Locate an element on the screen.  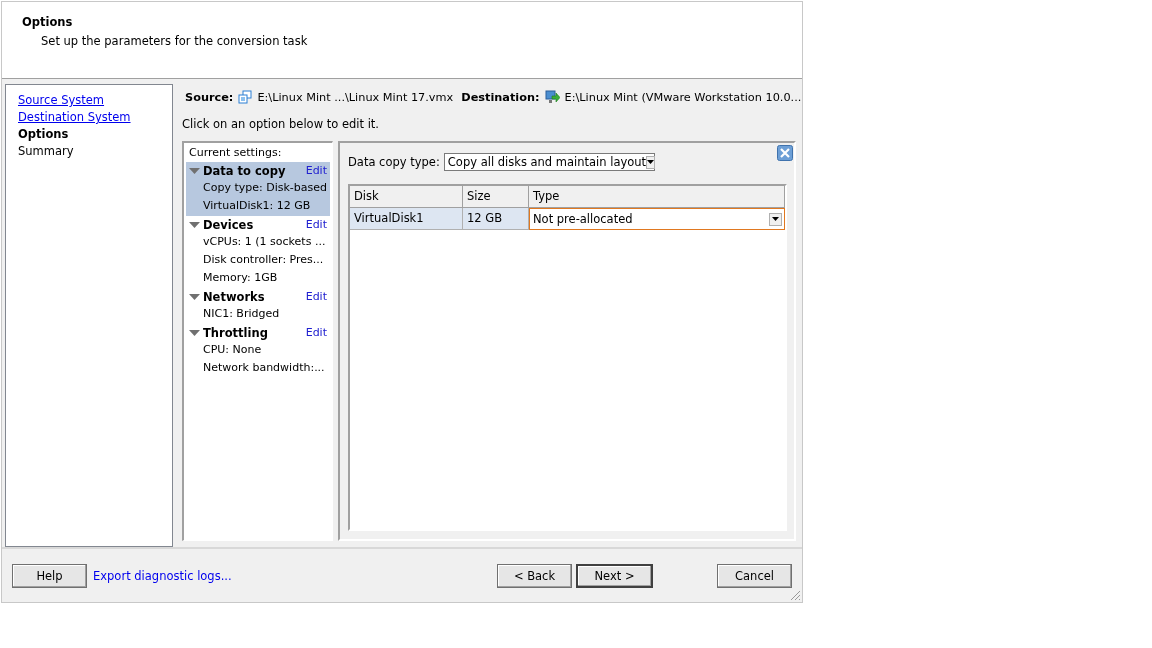
column-header: Size is located at coordinates (496, 197).